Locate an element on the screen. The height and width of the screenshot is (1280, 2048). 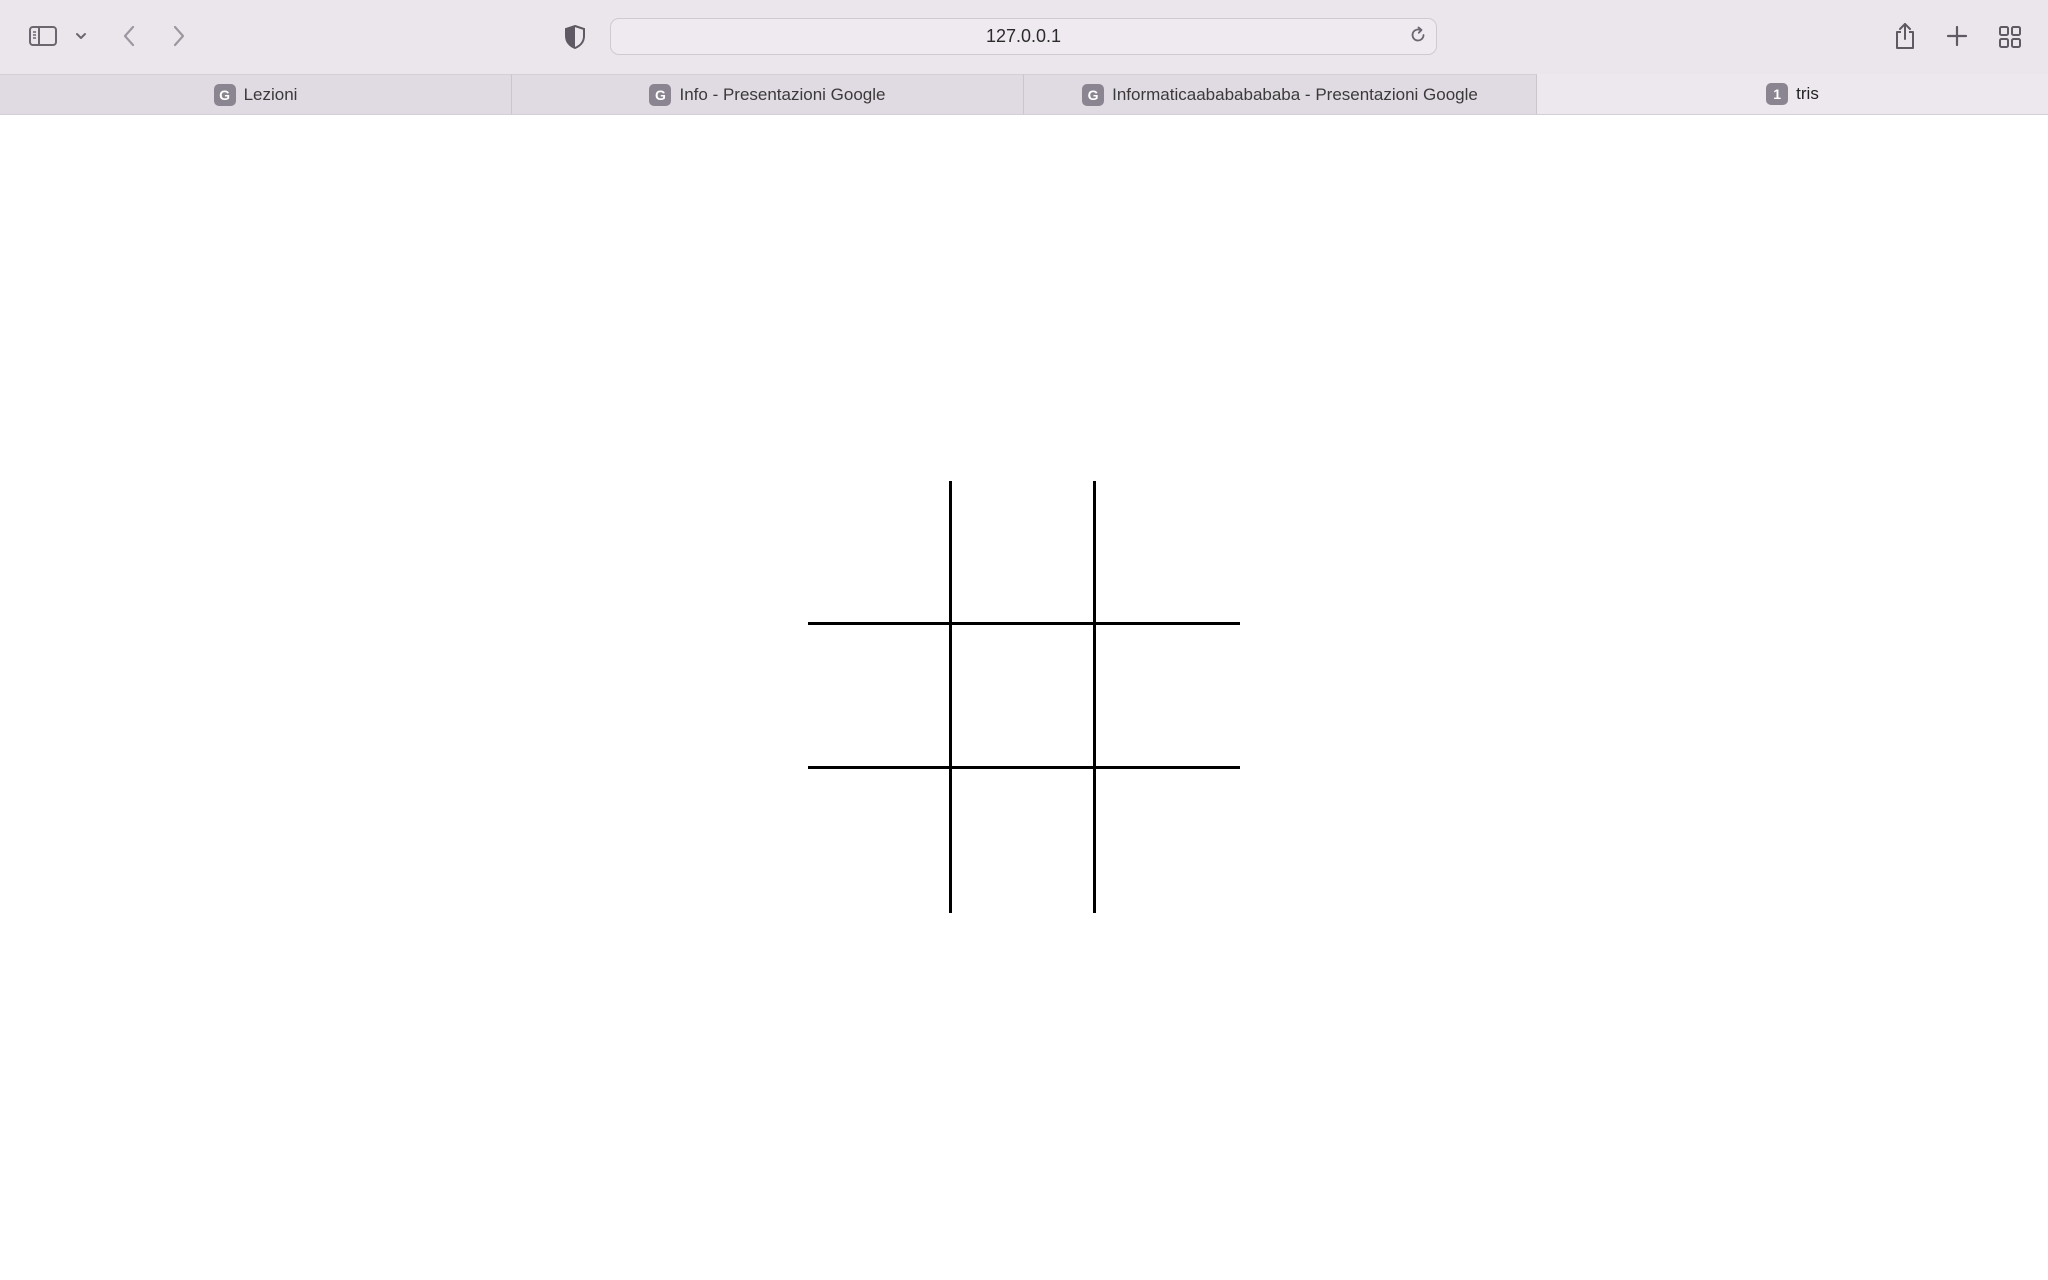
browser-toolbar: 127.0.0.1 is located at coordinates (1024, 37).